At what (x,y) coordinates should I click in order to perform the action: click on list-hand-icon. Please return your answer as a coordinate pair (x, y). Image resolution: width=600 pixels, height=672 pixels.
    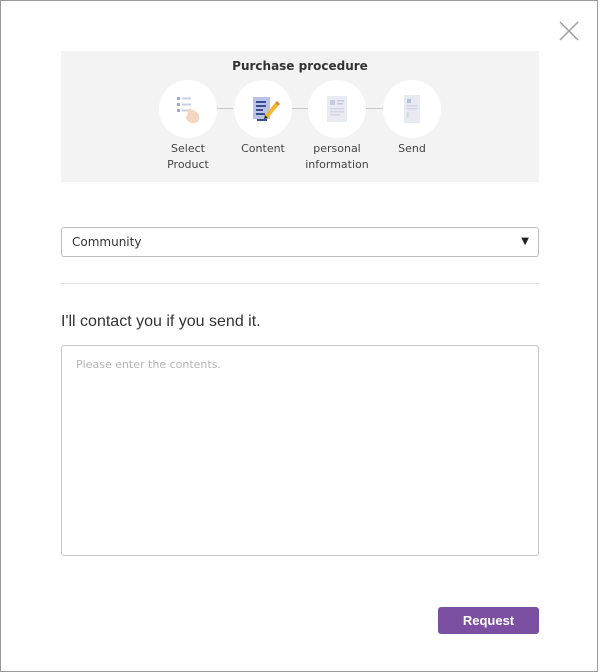
    Looking at the image, I should click on (188, 110).